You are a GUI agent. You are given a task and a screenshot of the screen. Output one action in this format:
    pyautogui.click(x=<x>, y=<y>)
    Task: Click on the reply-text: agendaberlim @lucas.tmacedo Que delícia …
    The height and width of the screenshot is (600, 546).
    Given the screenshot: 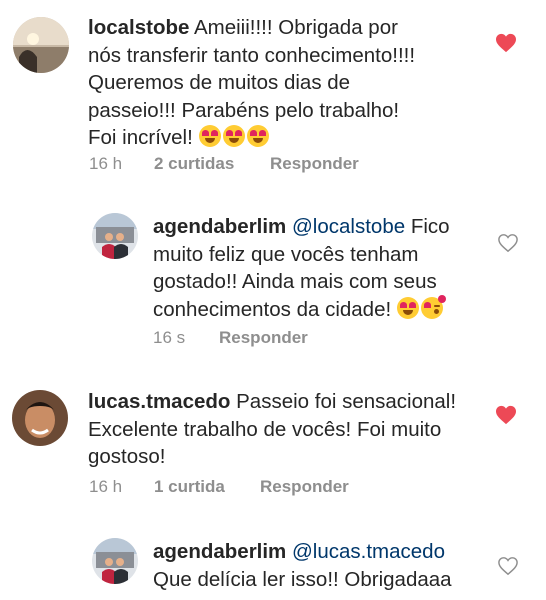 What is the action you would take?
    pyautogui.click(x=318, y=565)
    